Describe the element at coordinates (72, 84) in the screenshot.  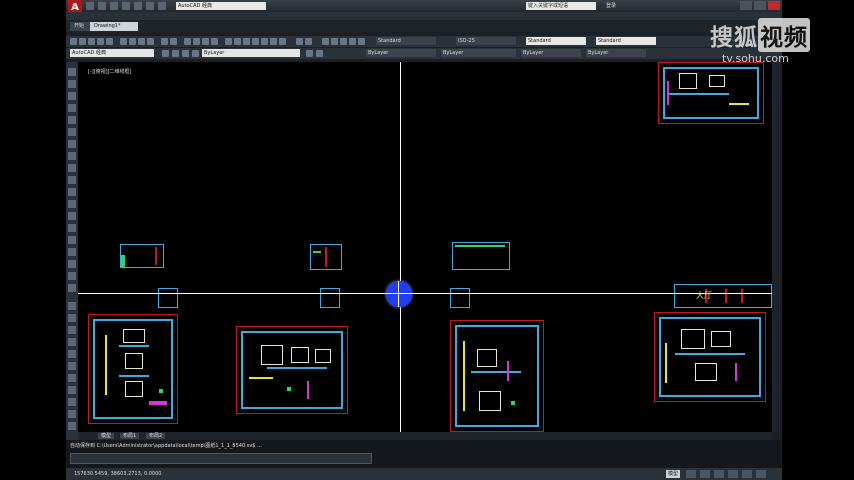
I see `xline-icon` at that location.